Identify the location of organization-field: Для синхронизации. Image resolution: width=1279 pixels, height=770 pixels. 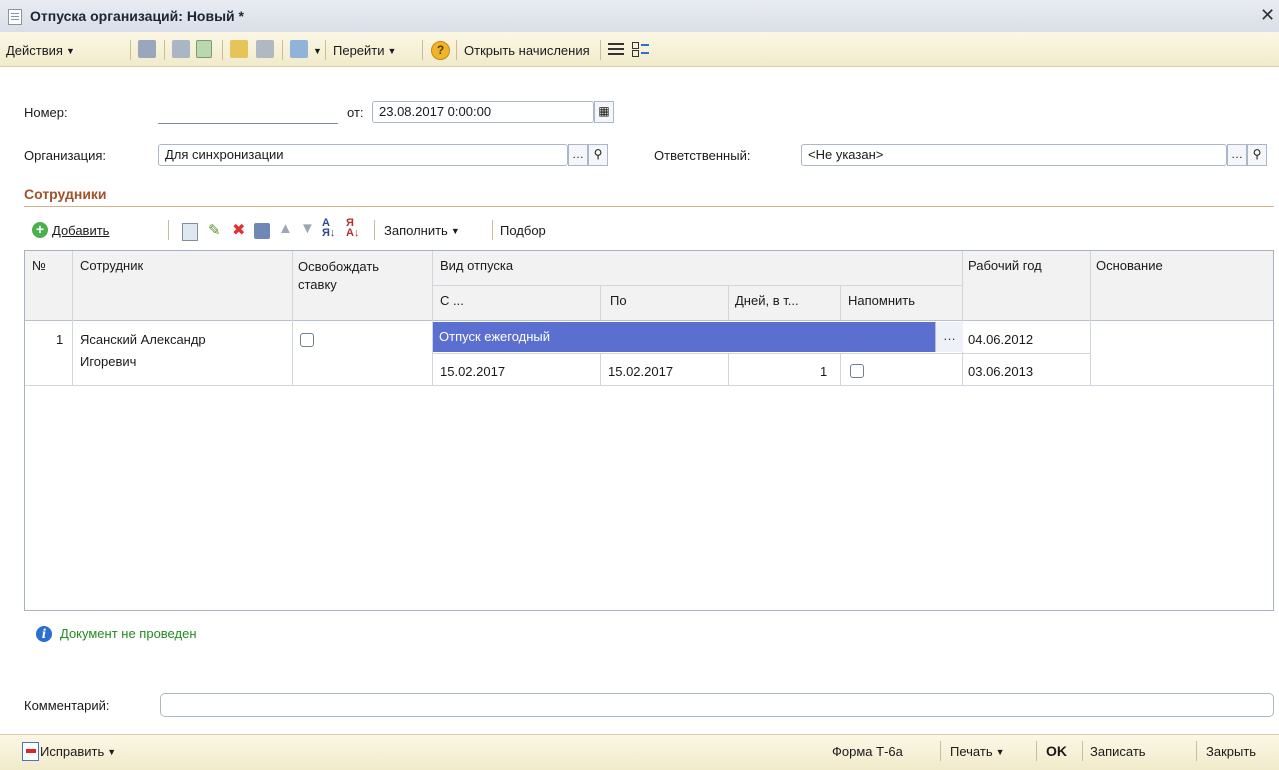
(363, 155).